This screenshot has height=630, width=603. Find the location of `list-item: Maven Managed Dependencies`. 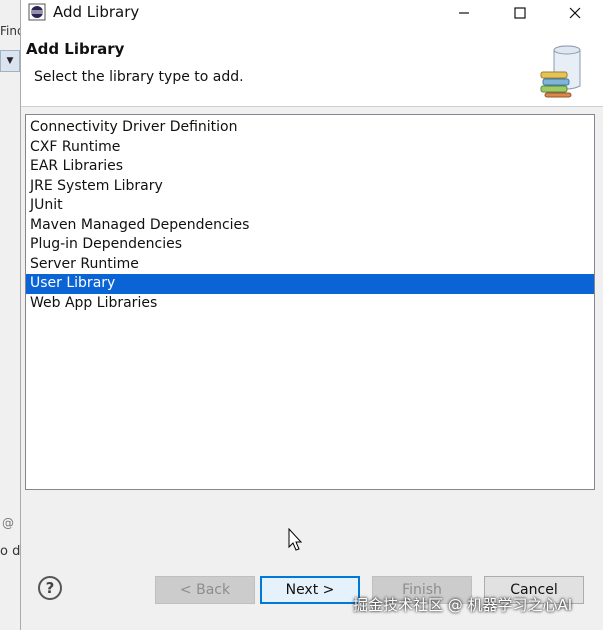

list-item: Maven Managed Dependencies is located at coordinates (310, 226).